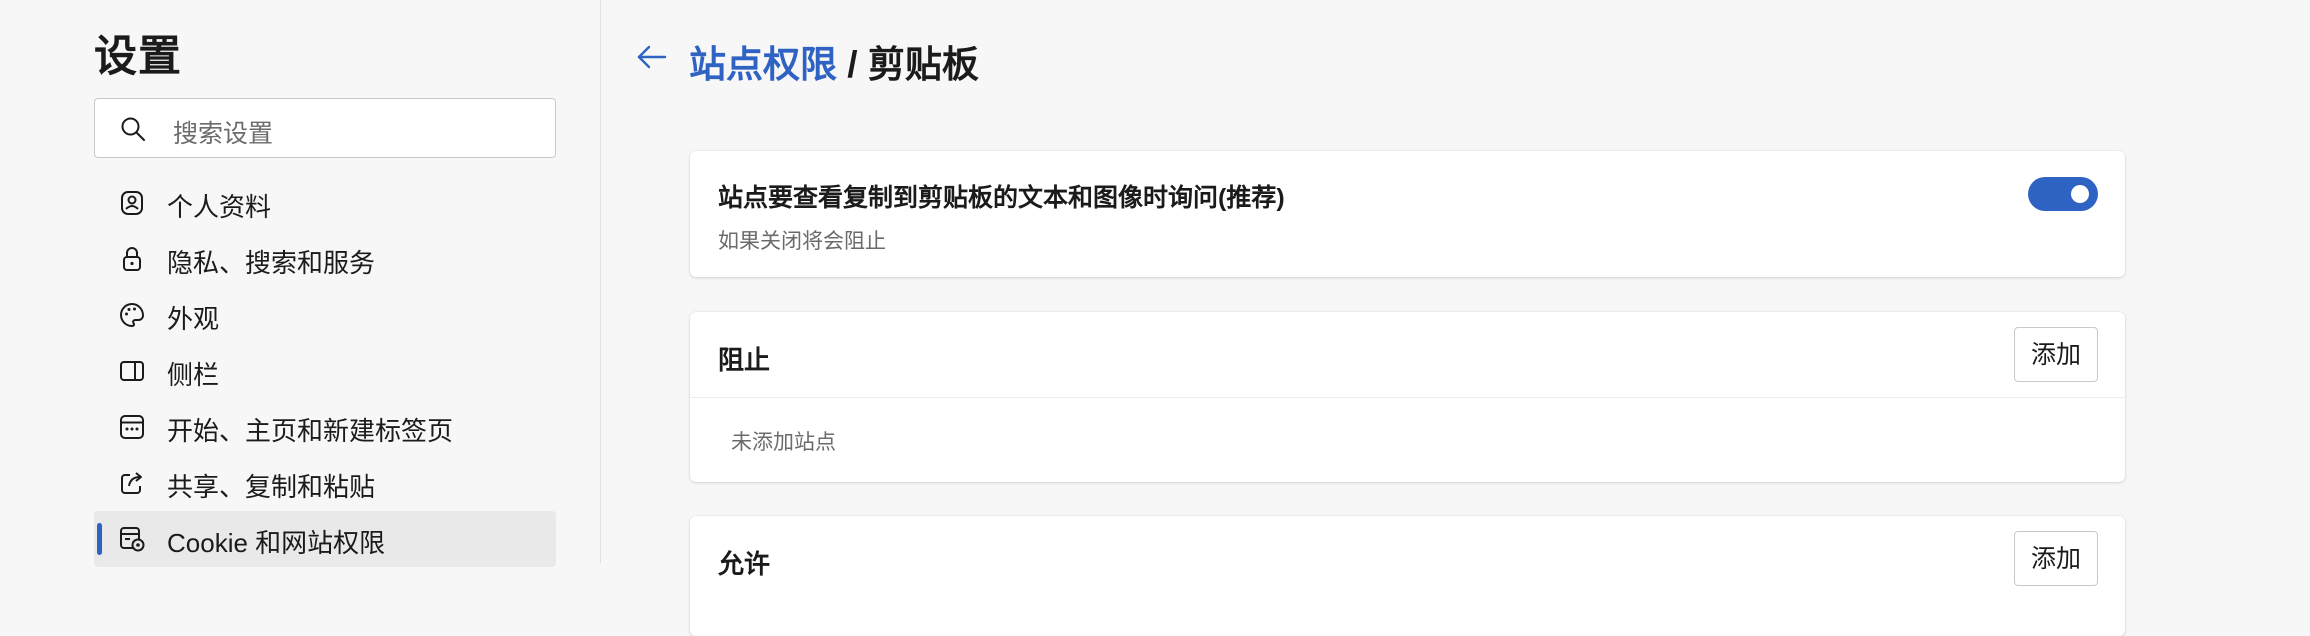 The height and width of the screenshot is (636, 2310). Describe the element at coordinates (1407, 214) in the screenshot. I see `ask-before-access-card: 站点要查看复制到剪贴板的文本和图像时询问(推荐) 如果关闭将会阻止` at that location.